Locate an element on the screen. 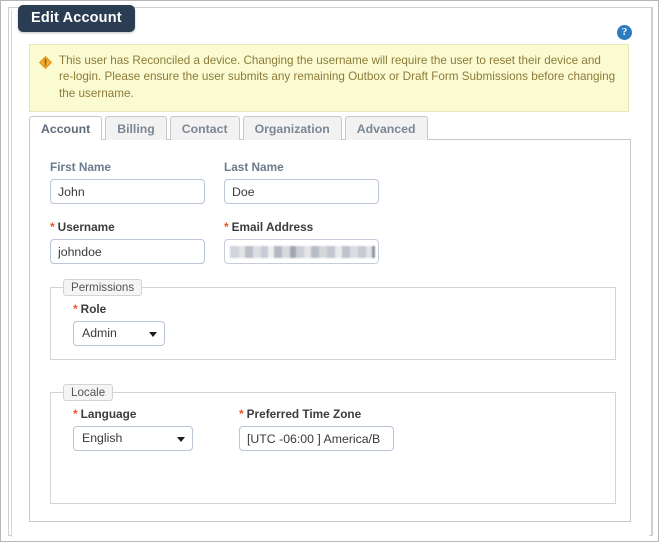 This screenshot has height=542, width=659. tab-billing: Billing is located at coordinates (136, 128).